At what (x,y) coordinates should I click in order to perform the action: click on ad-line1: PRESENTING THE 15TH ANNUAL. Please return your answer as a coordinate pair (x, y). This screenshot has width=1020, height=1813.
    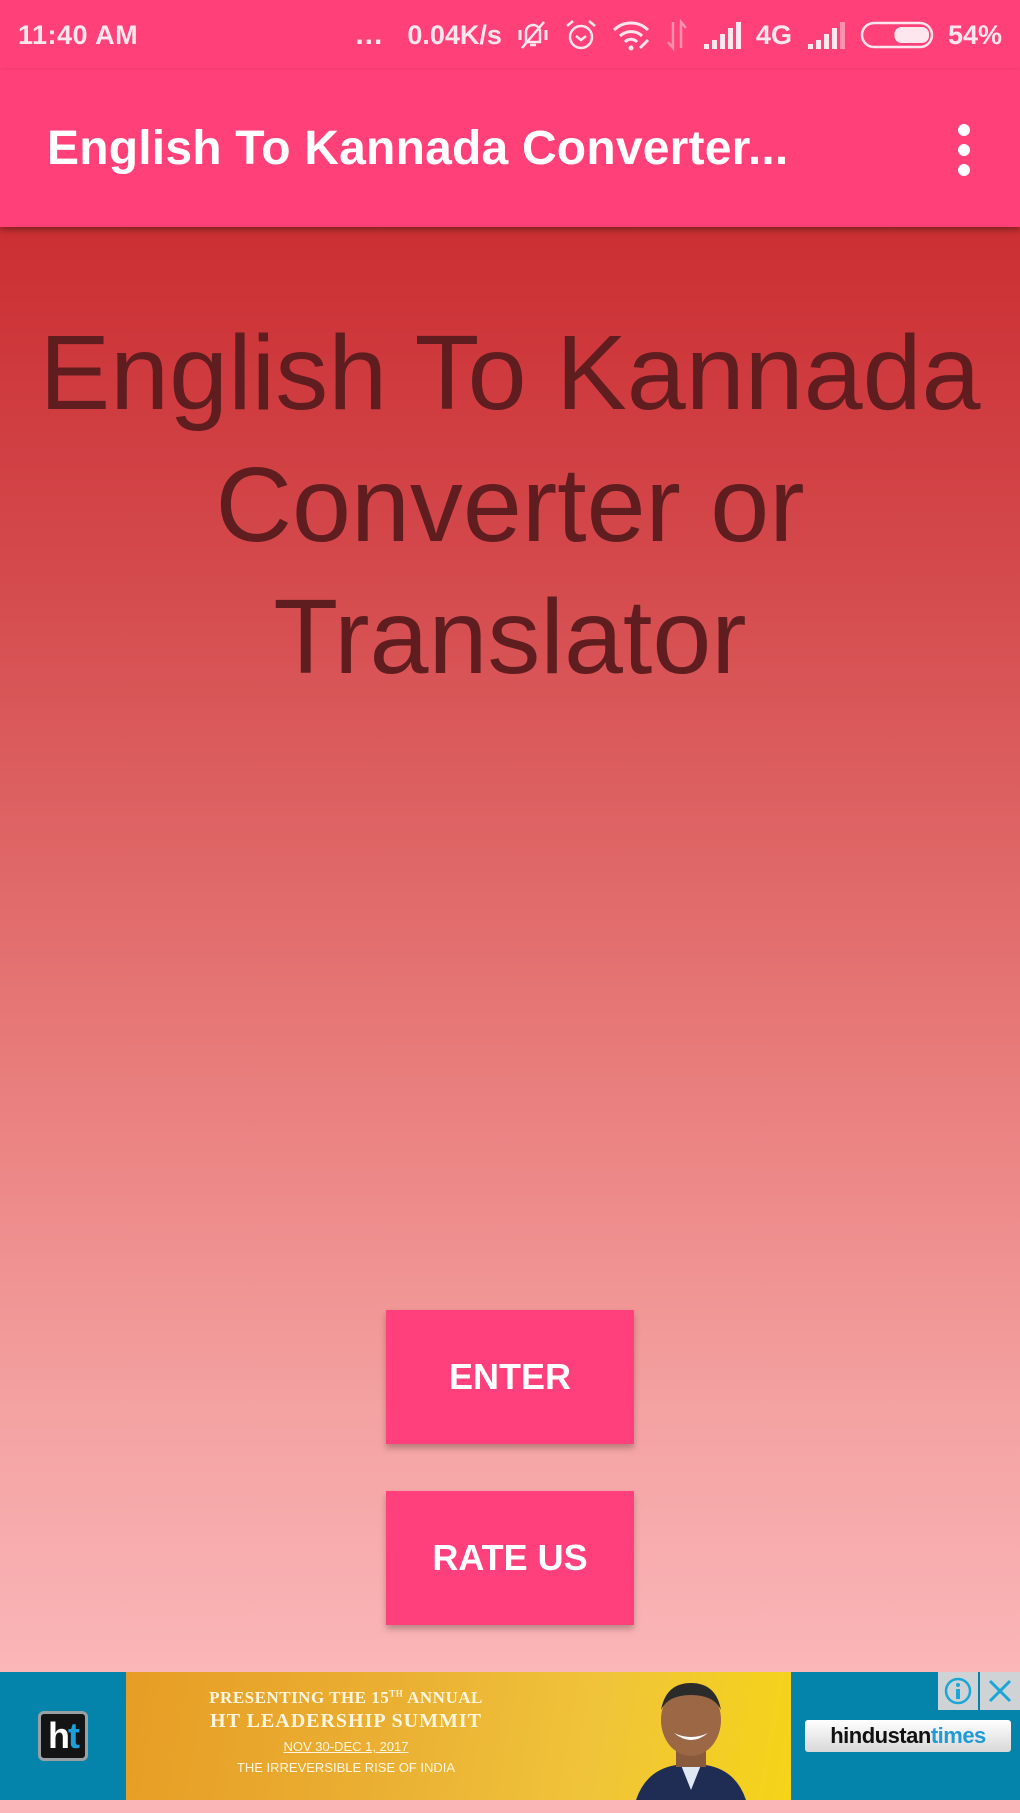
    Looking at the image, I should click on (346, 1697).